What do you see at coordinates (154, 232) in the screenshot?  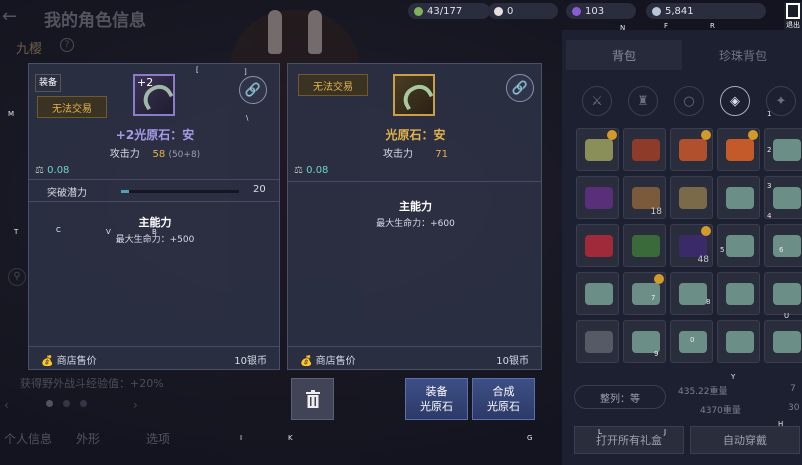 I see `keyboard-hint: B` at bounding box center [154, 232].